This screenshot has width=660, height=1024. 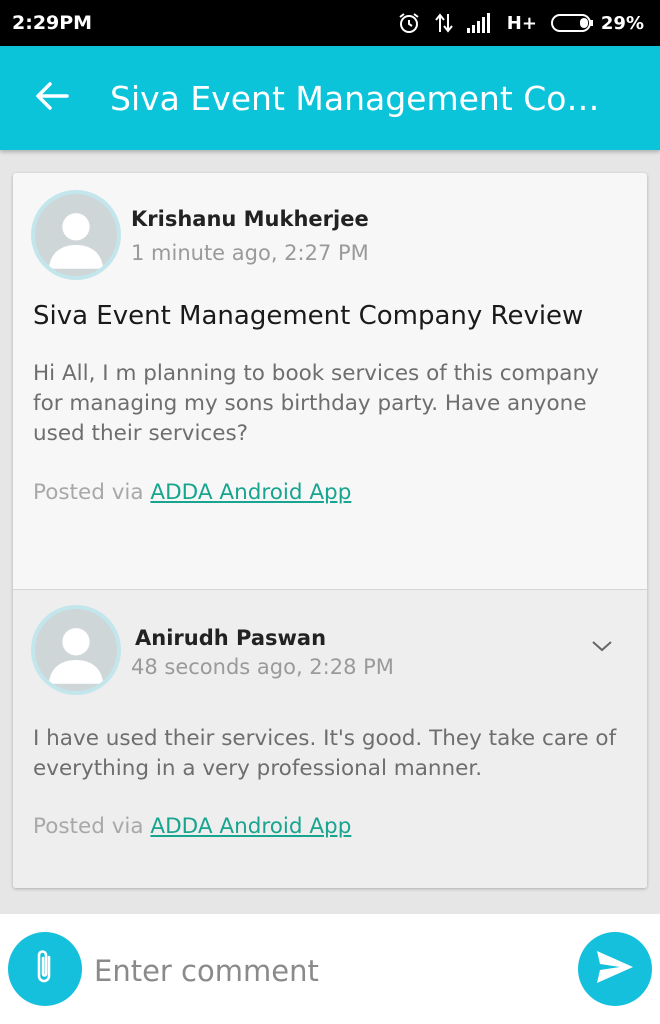 What do you see at coordinates (443, 23) in the screenshot?
I see `data-transfer-icon` at bounding box center [443, 23].